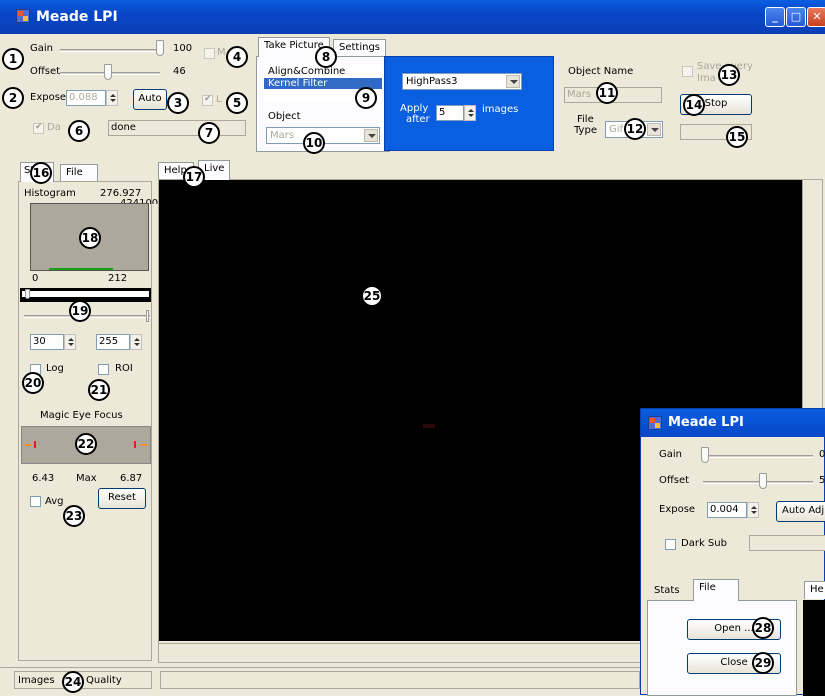  I want to click on level-range-bar, so click(85, 295).